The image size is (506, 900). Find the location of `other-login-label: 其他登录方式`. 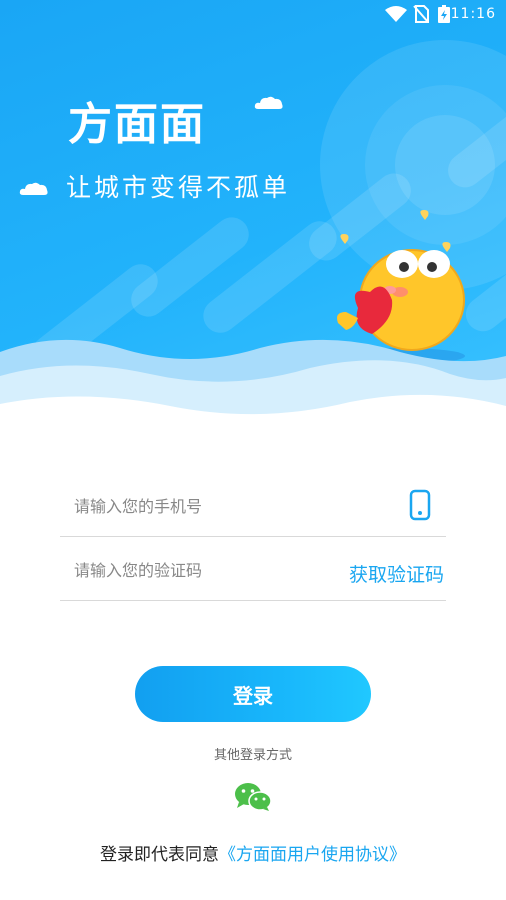

other-login-label: 其他登录方式 is located at coordinates (252, 755).